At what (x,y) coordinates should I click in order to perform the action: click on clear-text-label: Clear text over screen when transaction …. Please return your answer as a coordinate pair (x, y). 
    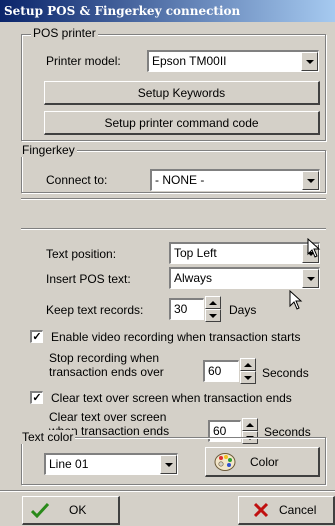
    Looking at the image, I should click on (171, 398).